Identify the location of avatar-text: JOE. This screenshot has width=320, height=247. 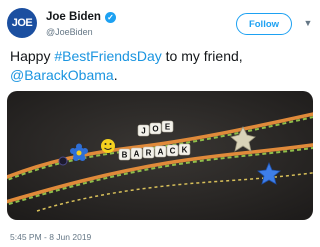
(22, 23).